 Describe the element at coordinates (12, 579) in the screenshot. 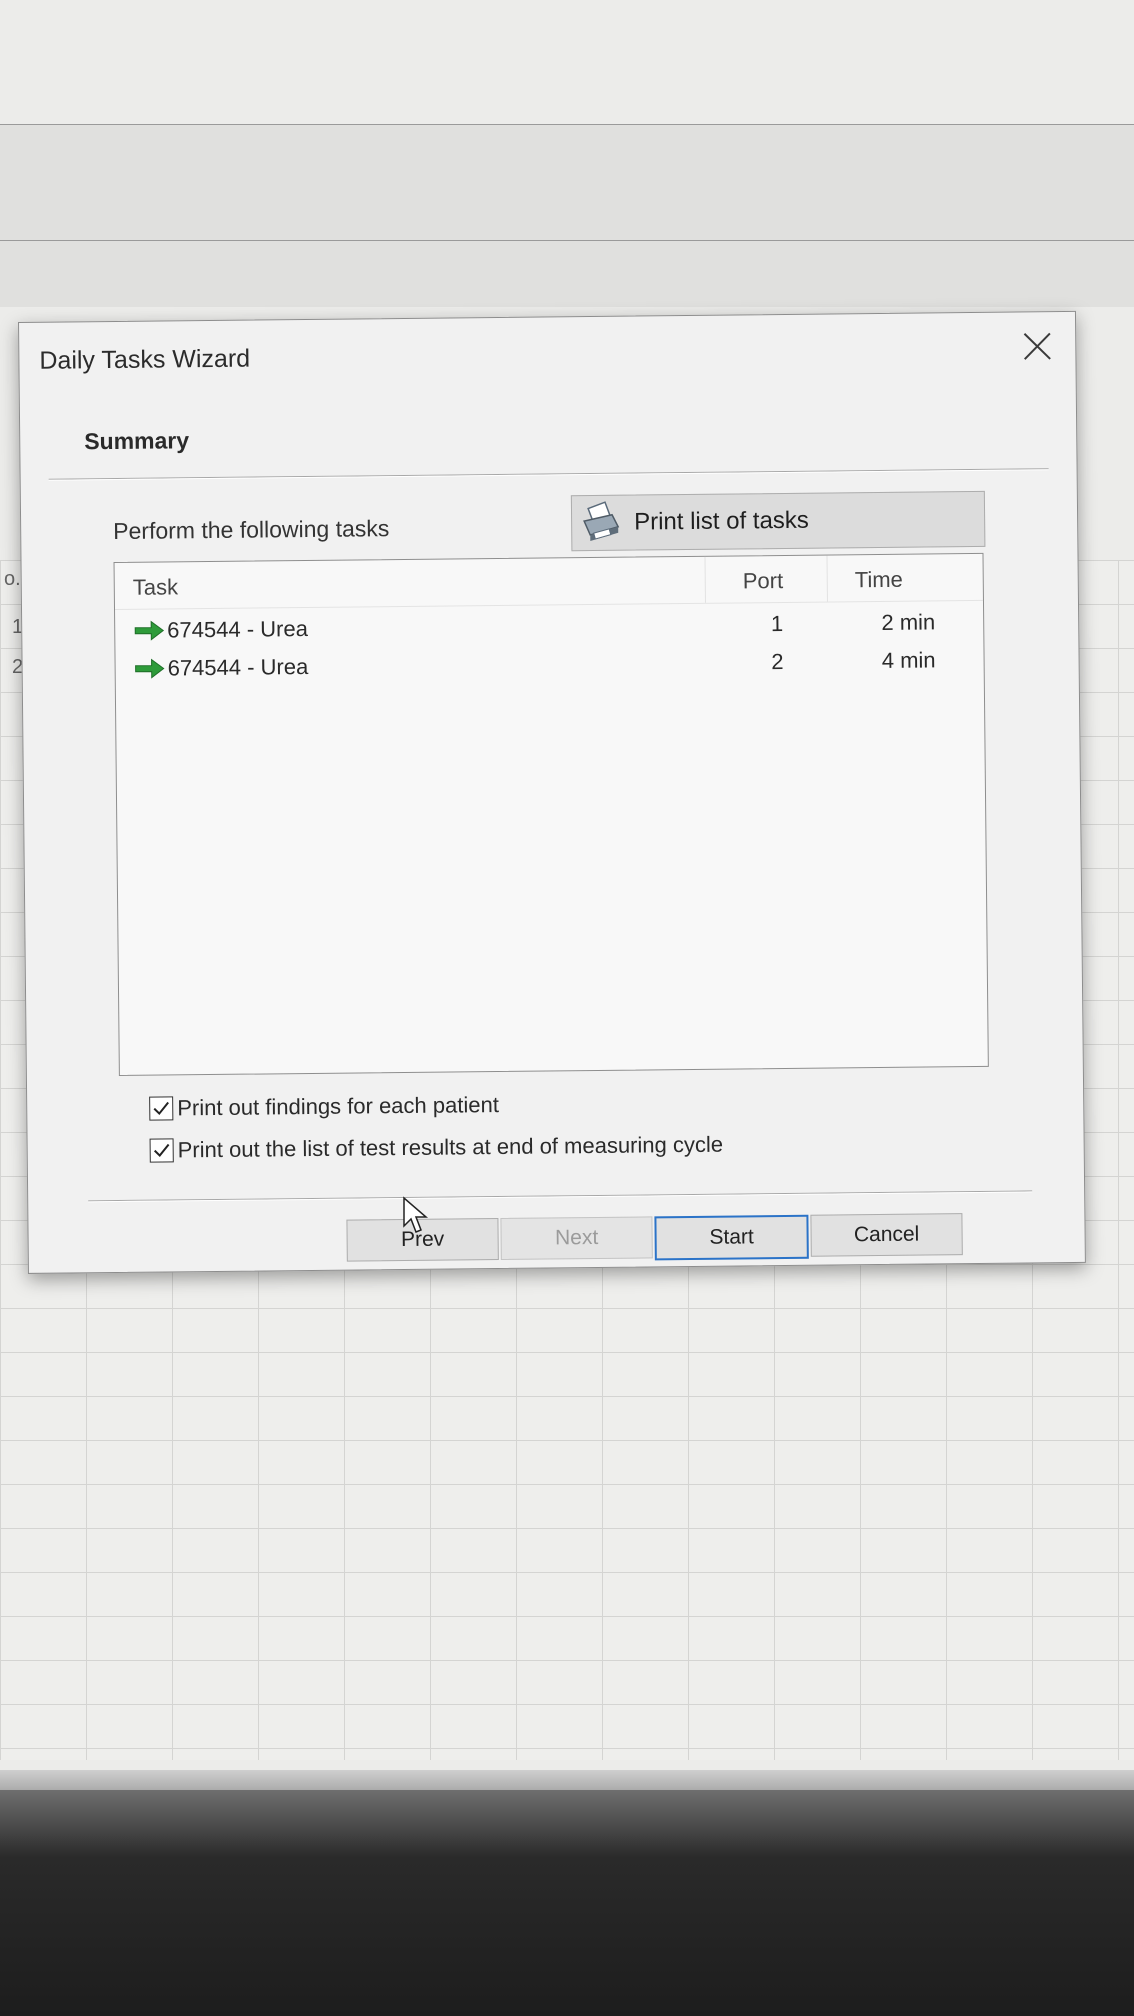

I see `background-row-number: o.` at that location.